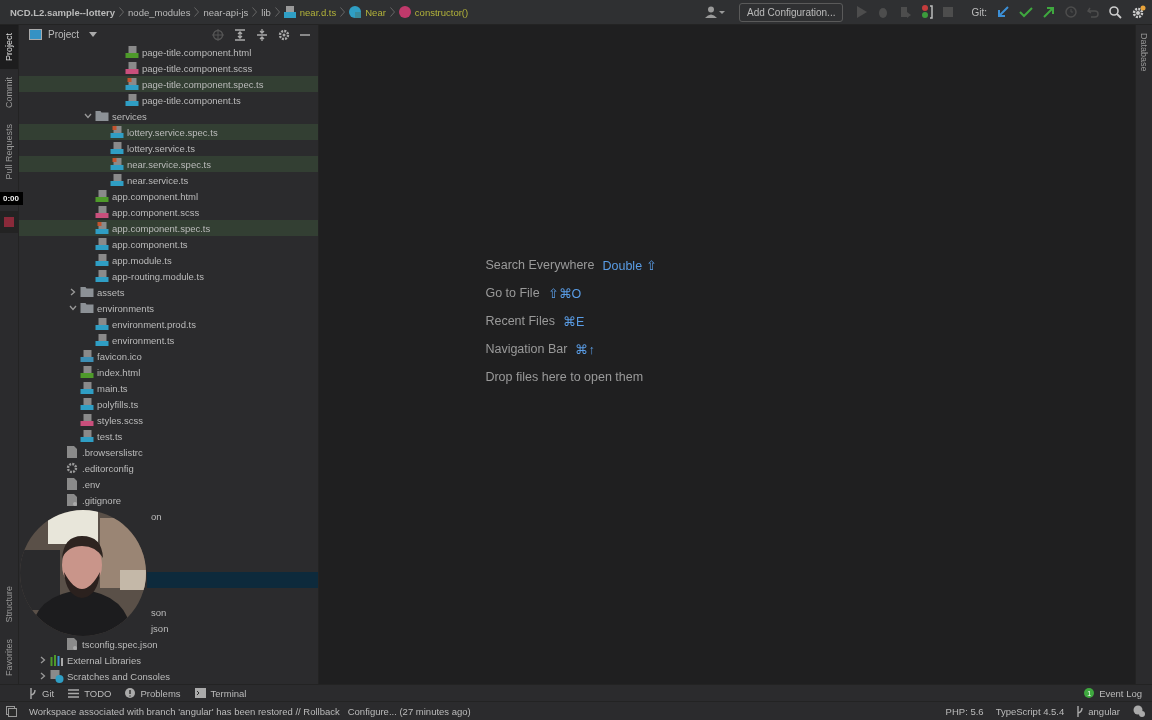 This screenshot has height=720, width=1152. I want to click on tree-item-label: .editorconfig, so click(108, 468).